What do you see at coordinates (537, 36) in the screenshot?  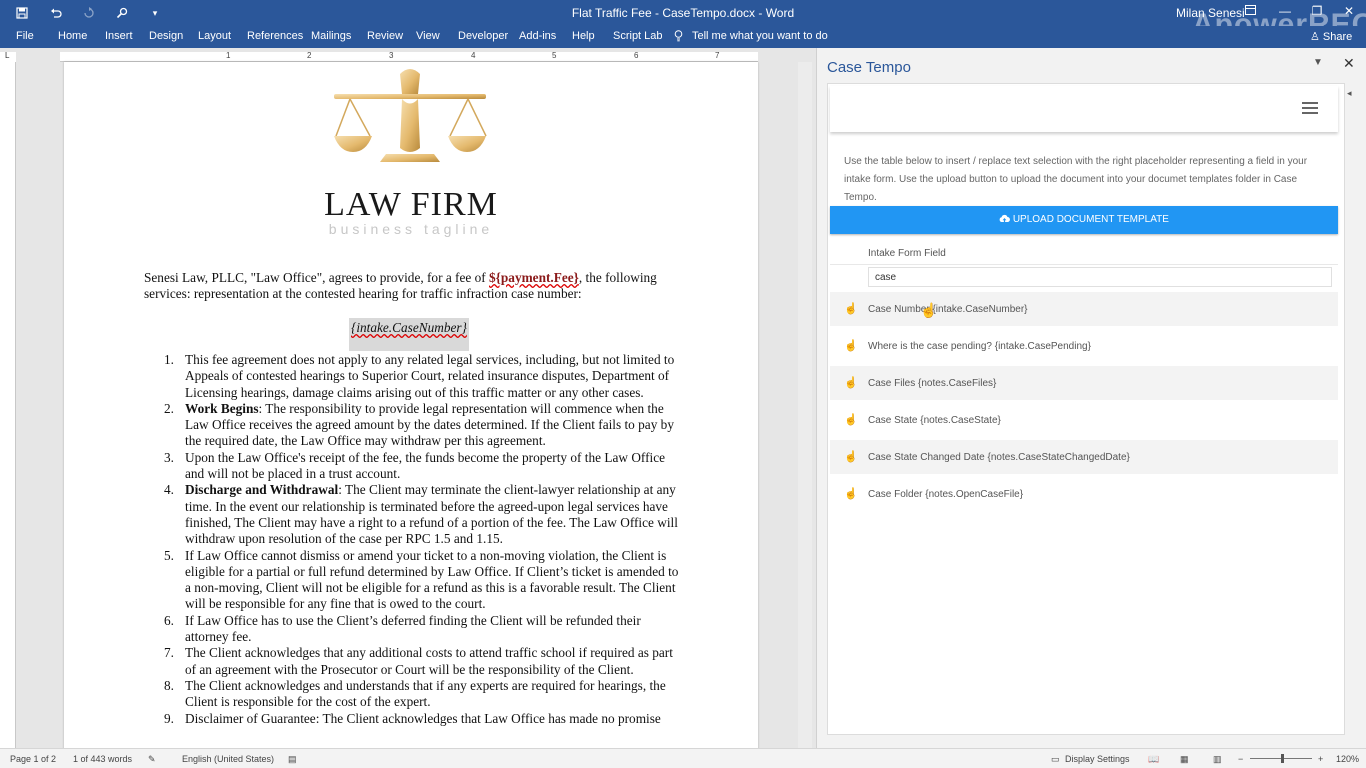 I see `tab-add-ins: Add-ins` at bounding box center [537, 36].